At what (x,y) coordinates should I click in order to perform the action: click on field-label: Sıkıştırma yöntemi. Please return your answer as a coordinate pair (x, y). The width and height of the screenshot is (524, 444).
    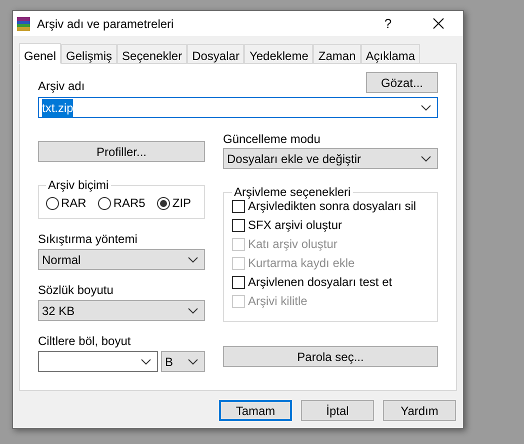
    Looking at the image, I should click on (88, 239).